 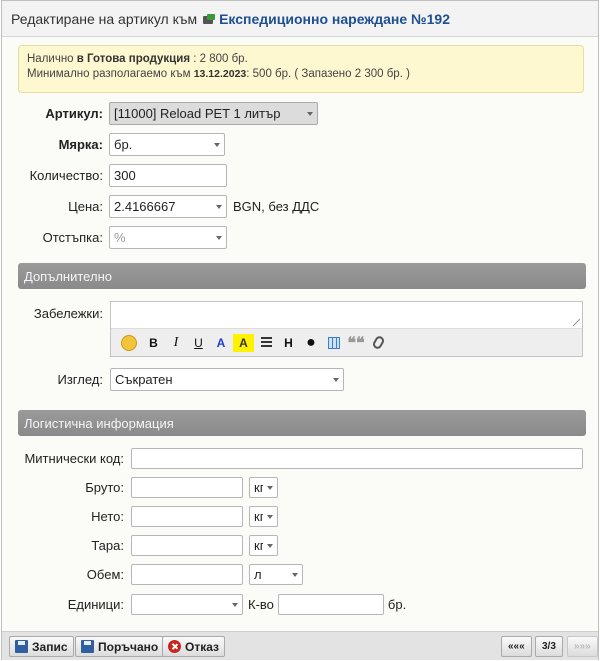 What do you see at coordinates (263, 516) in the screenshot?
I see `net-unit-select: кг` at bounding box center [263, 516].